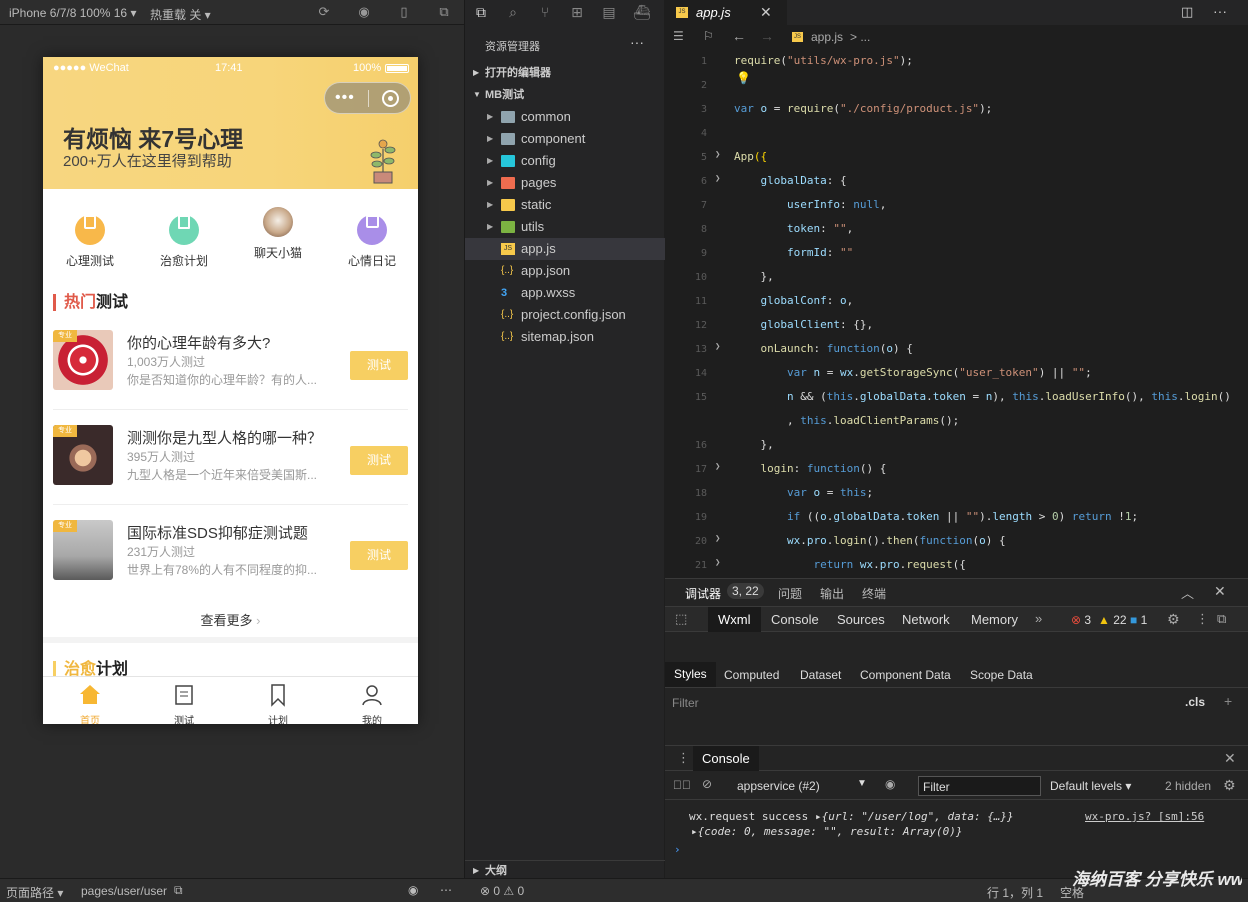  What do you see at coordinates (681, 619) in the screenshot?
I see `inspect-icon: ⬚` at bounding box center [681, 619].